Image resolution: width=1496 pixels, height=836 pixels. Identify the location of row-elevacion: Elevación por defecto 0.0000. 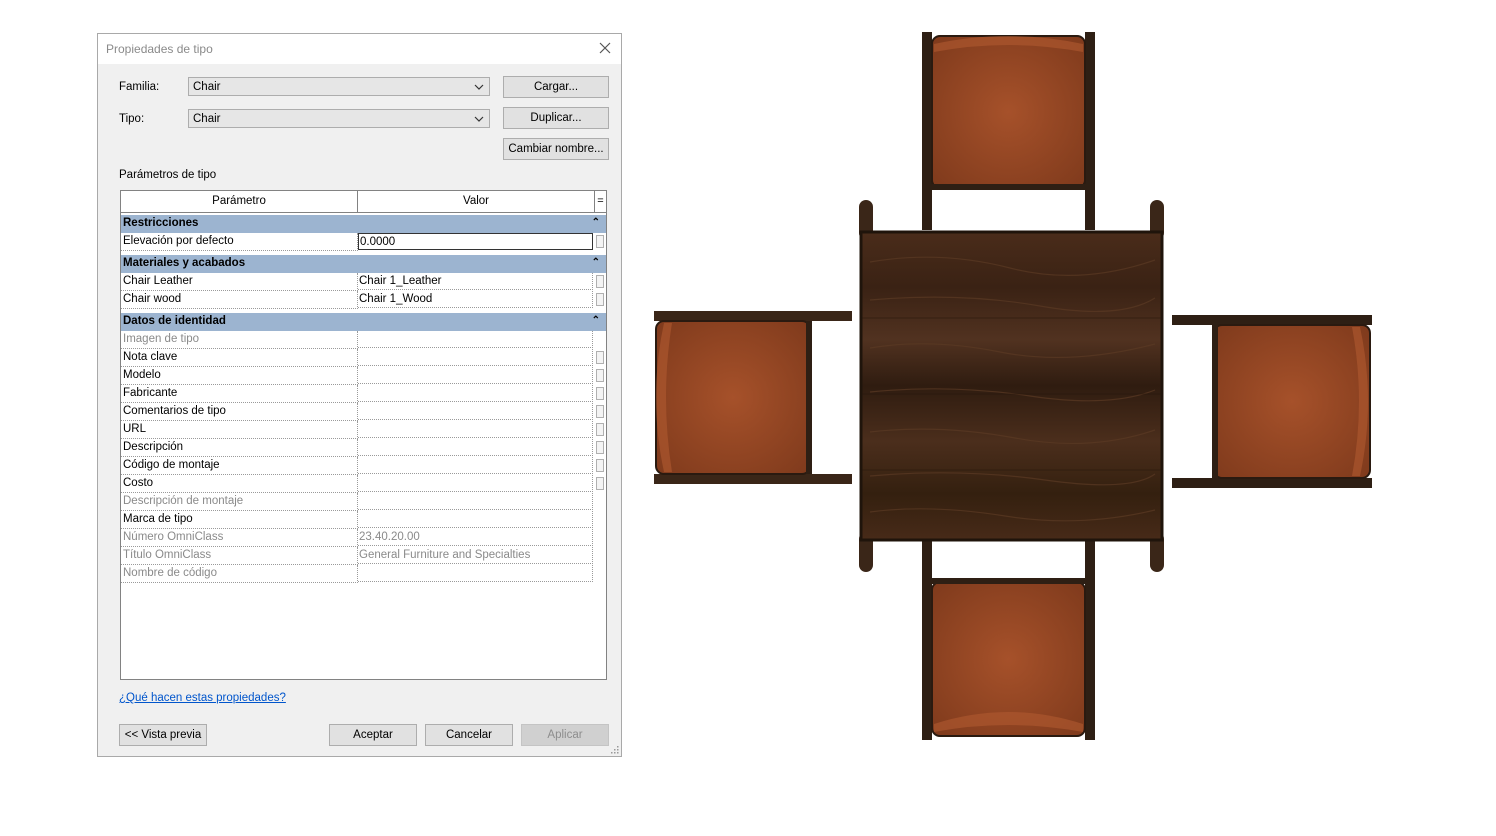
(363, 242).